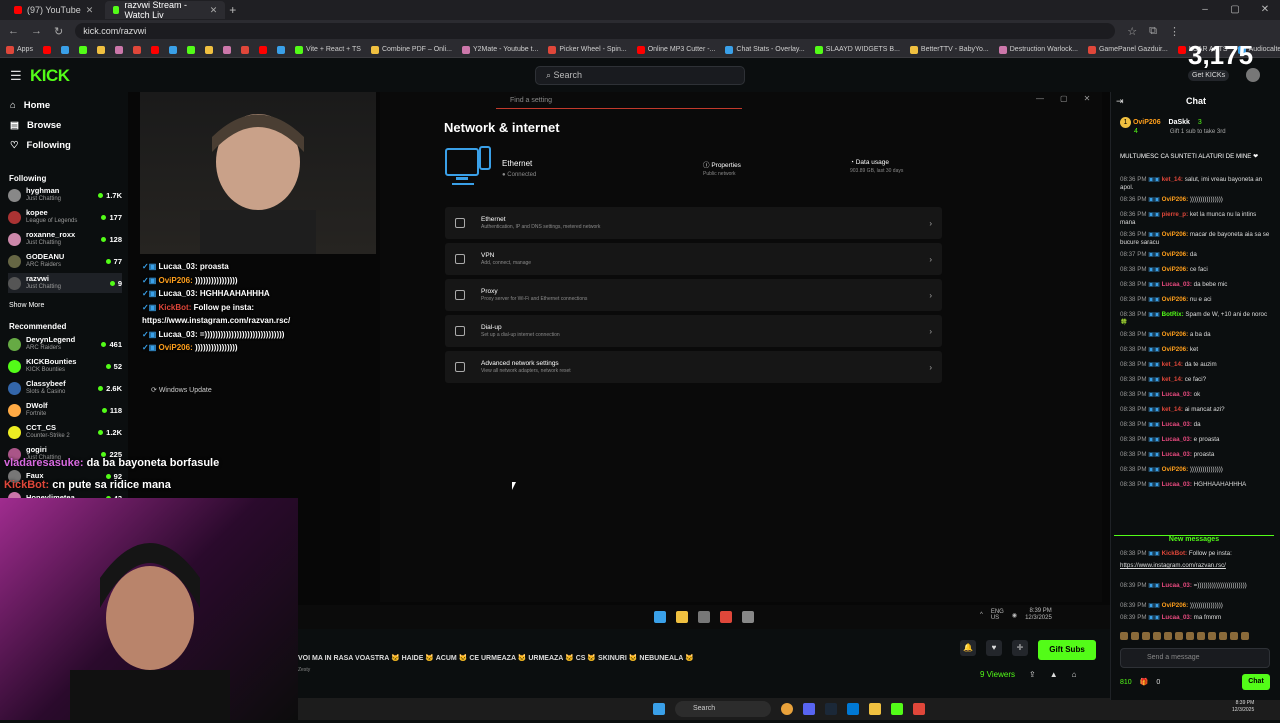 The image size is (1280, 723). What do you see at coordinates (1126, 682) in the screenshot?
I see `points-count: 810` at bounding box center [1126, 682].